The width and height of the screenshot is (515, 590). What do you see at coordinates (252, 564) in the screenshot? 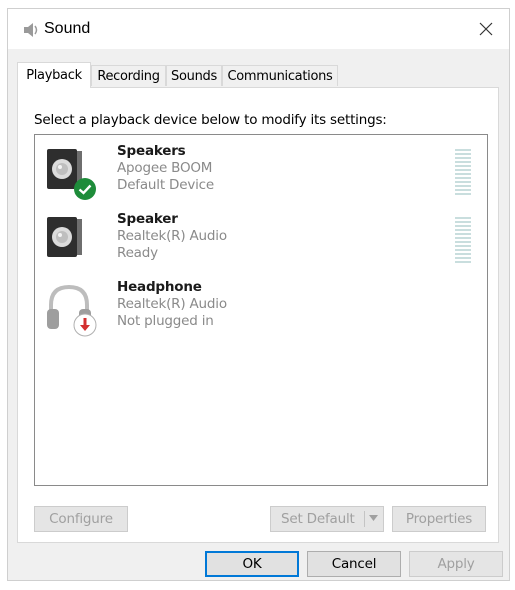
I see `ok-button: OK` at bounding box center [252, 564].